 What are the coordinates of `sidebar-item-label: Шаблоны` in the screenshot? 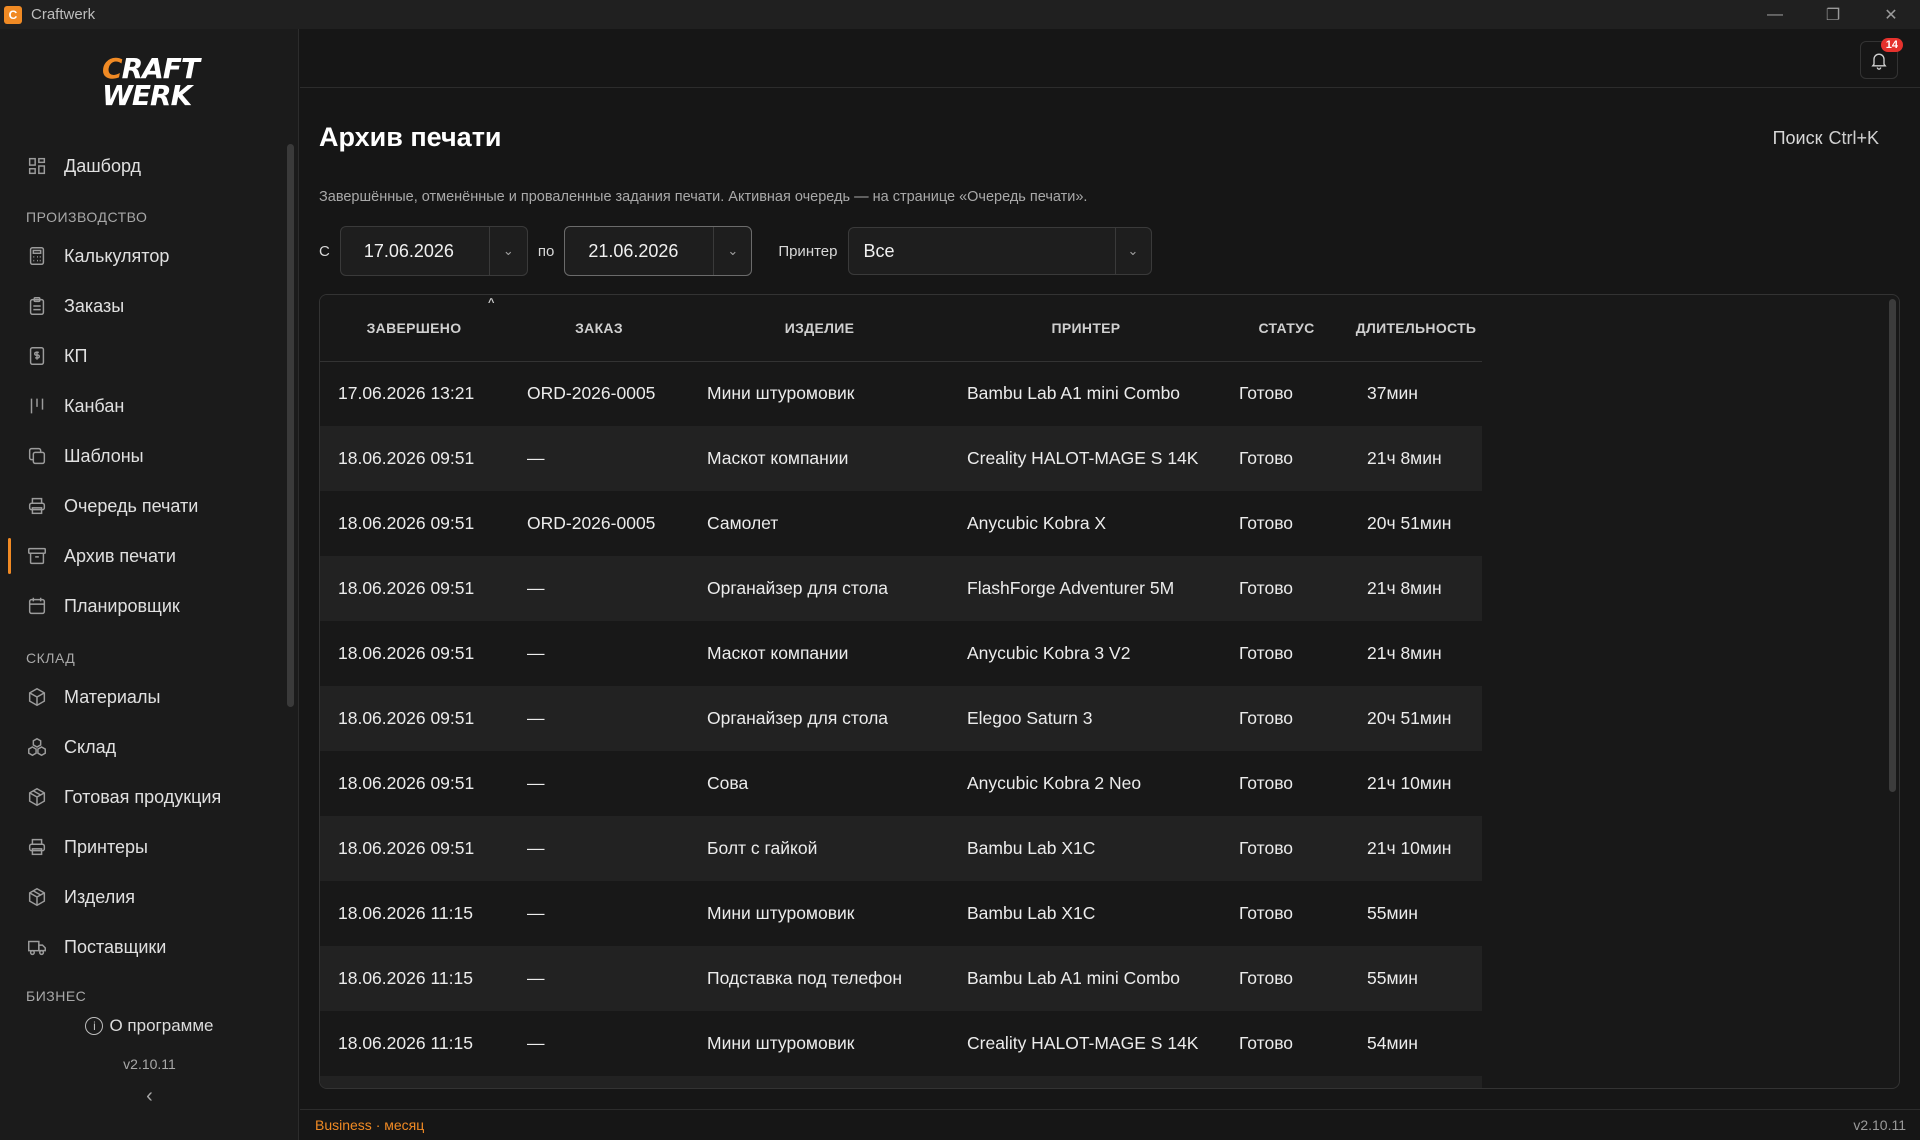 It's located at (104, 455).